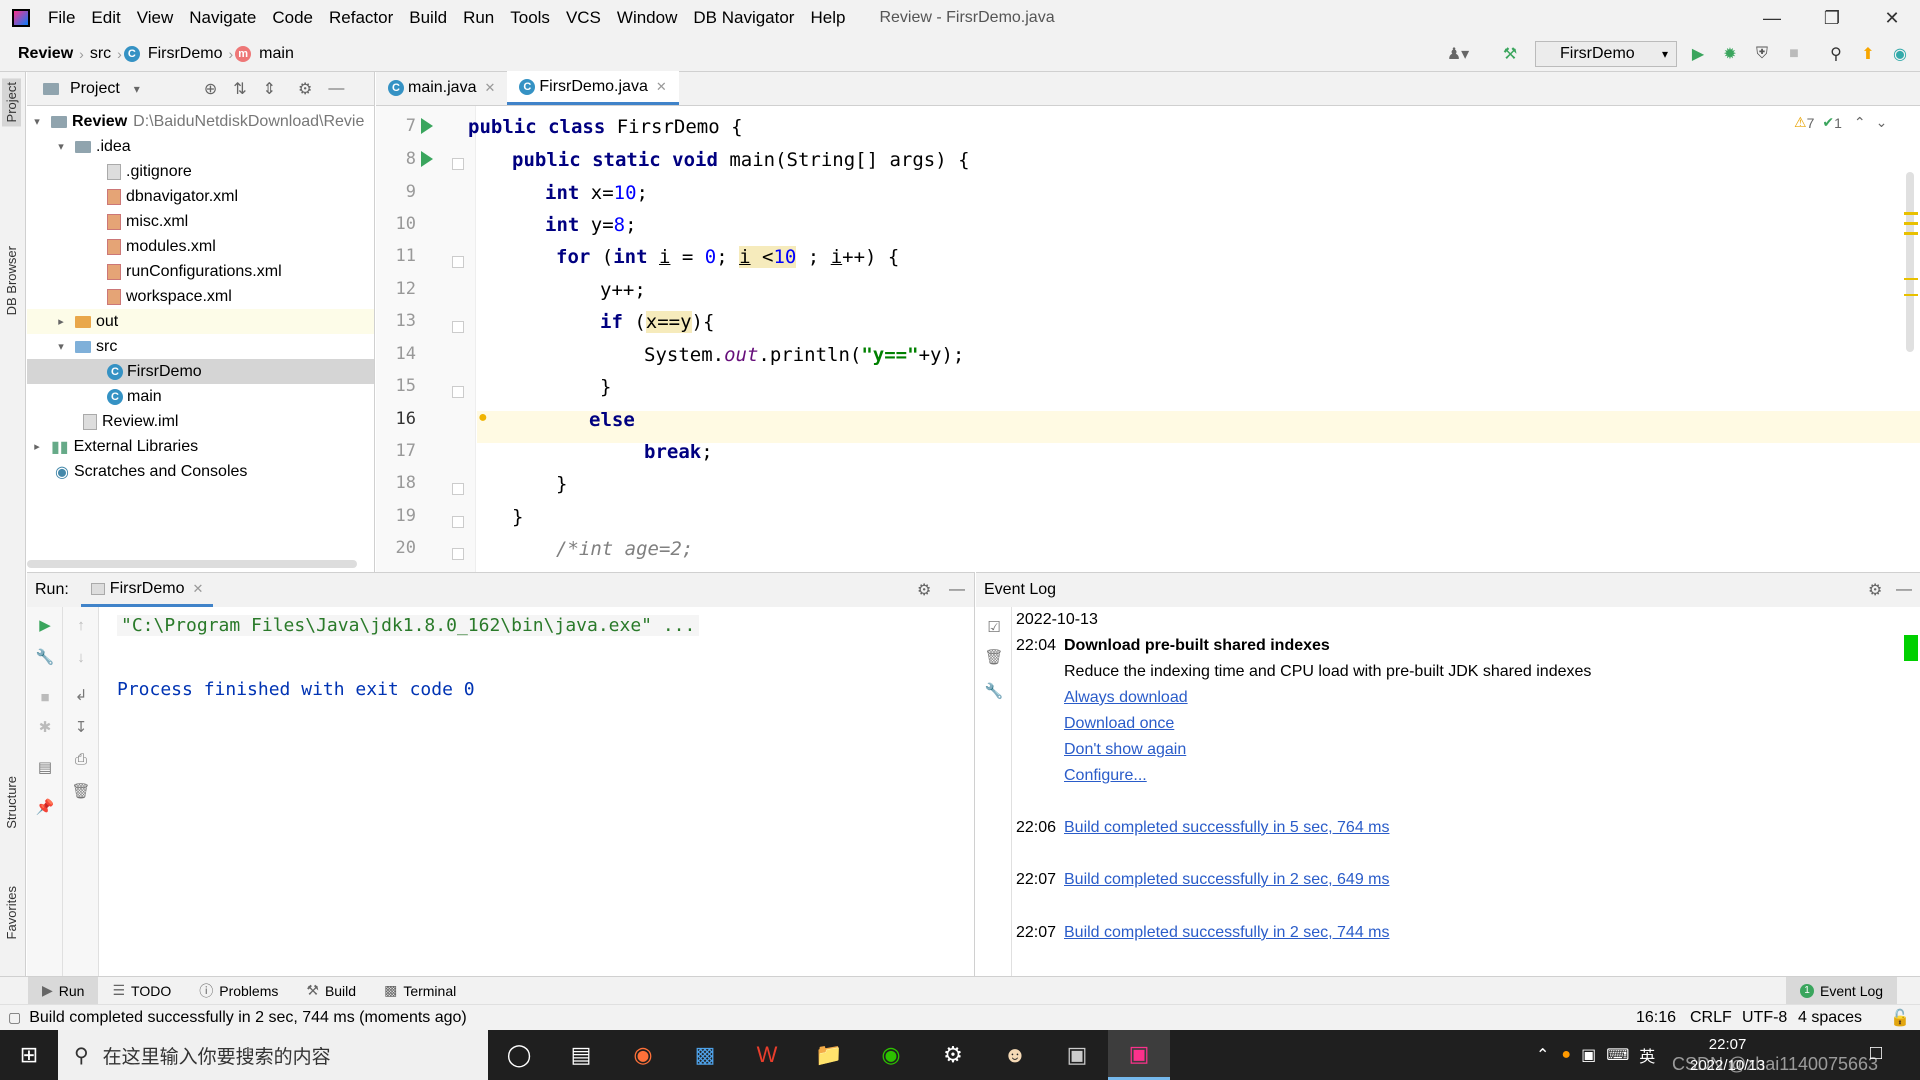  What do you see at coordinates (105, 18) in the screenshot?
I see `menu-edit: Edit` at bounding box center [105, 18].